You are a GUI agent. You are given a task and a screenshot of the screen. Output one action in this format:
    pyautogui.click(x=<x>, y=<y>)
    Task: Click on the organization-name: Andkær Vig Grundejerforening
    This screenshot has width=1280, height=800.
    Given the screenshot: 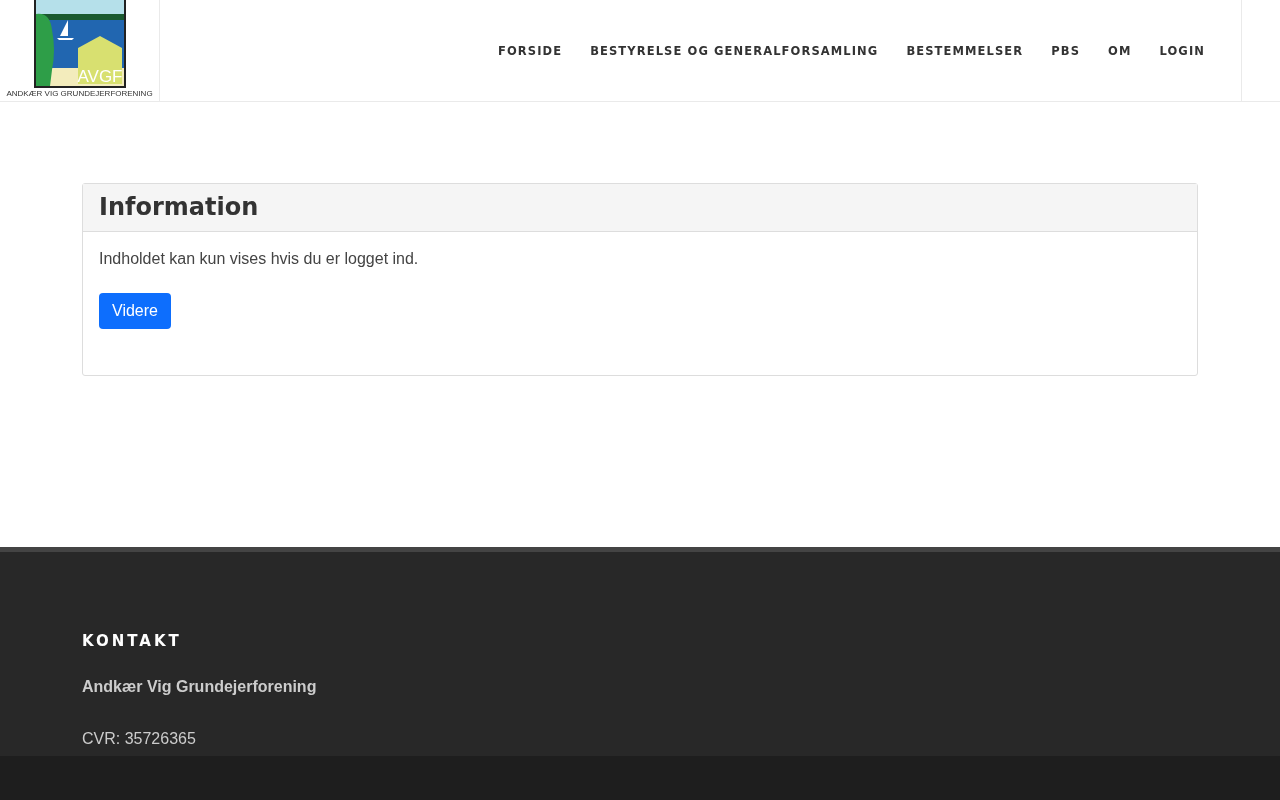 What is the action you would take?
    pyautogui.click(x=200, y=687)
    